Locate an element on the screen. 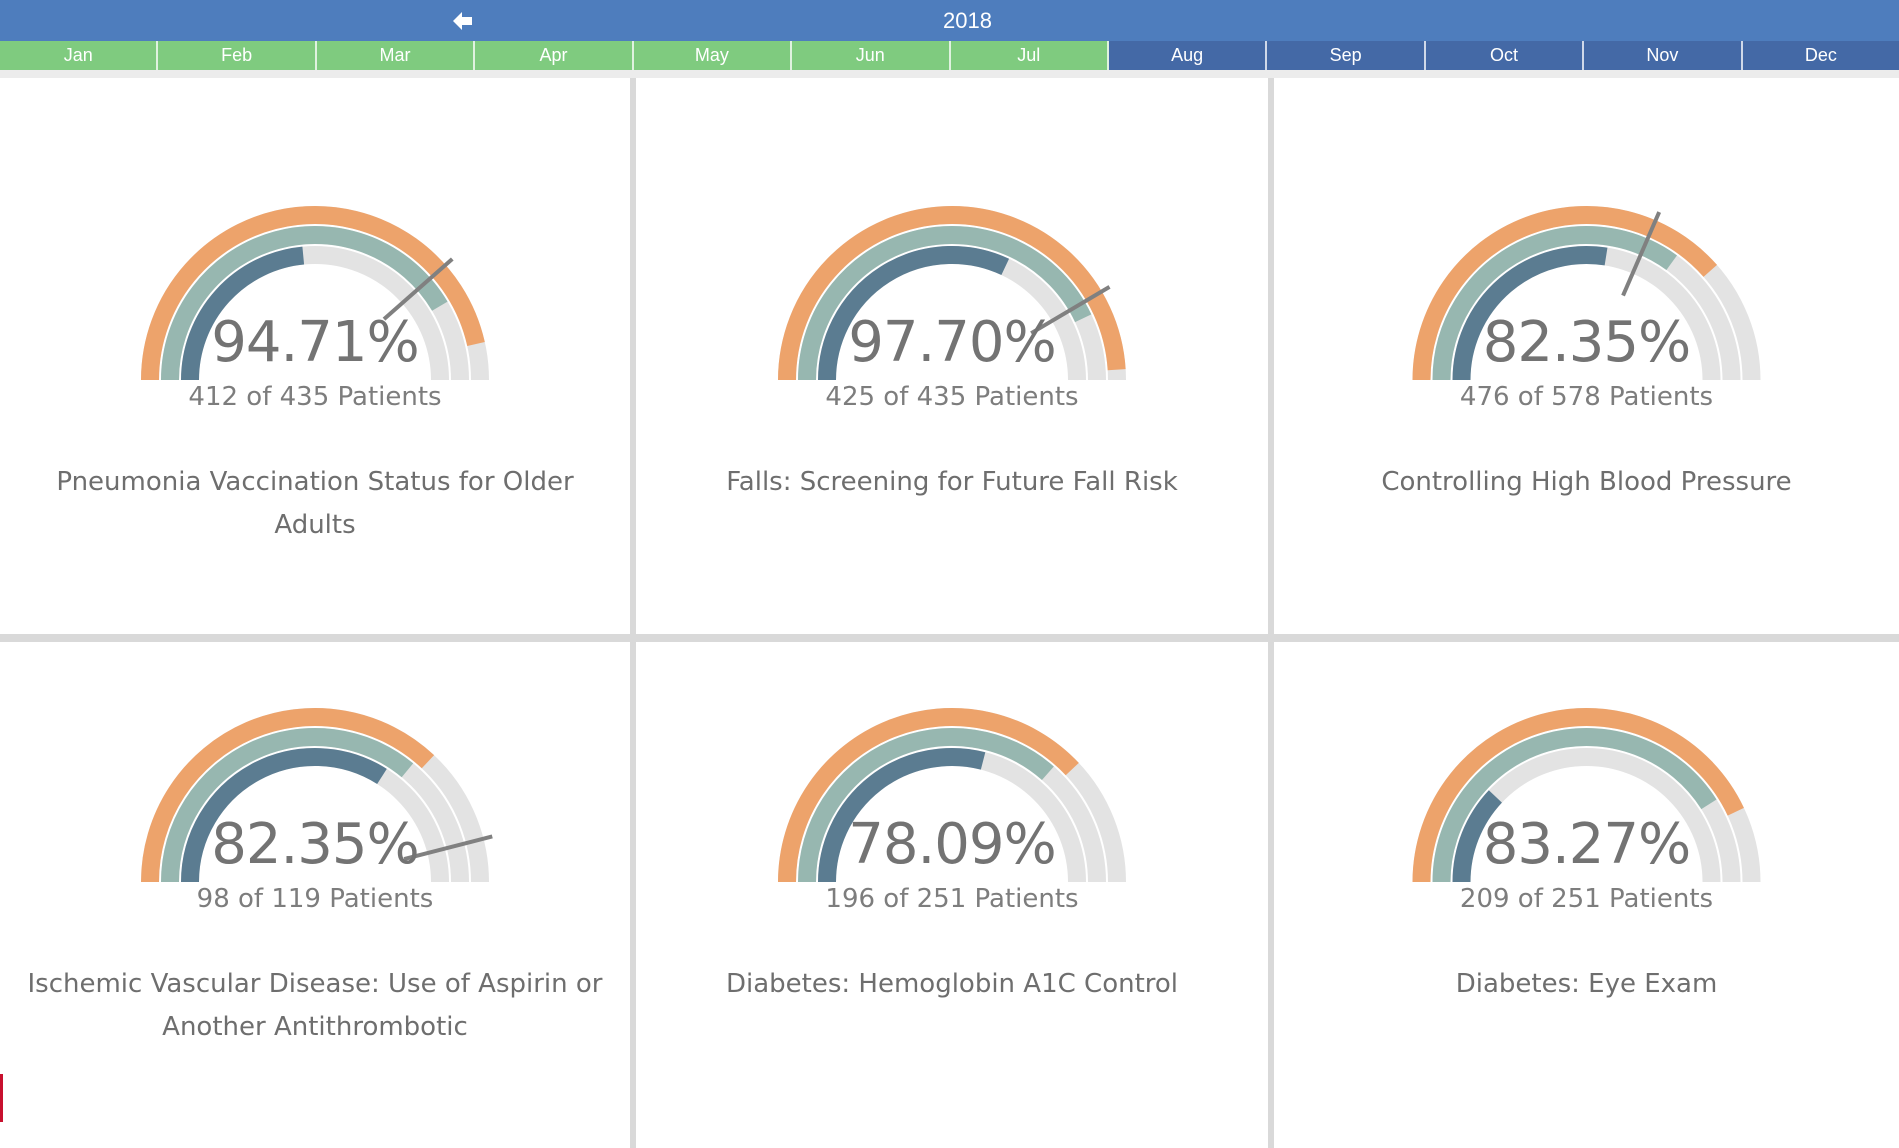 This screenshot has height=1148, width=1899. measure-patient-count: 196 of 251 Patients is located at coordinates (952, 899).